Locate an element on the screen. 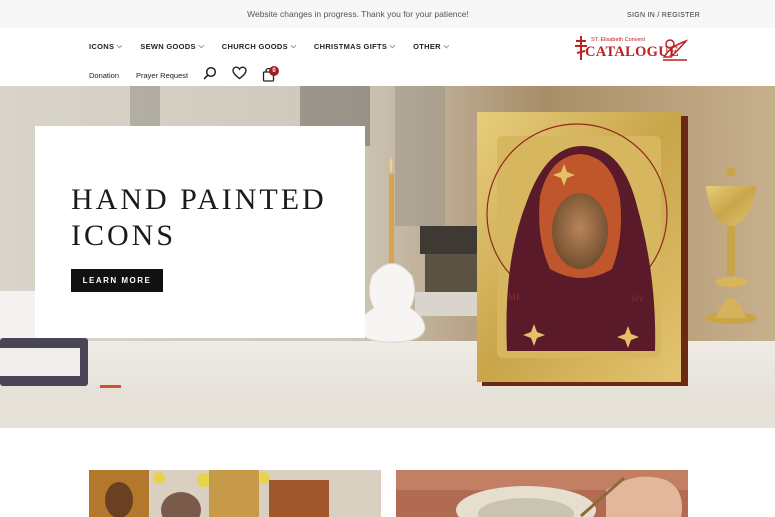 Image resolution: width=775 pixels, height=517 pixels. nav-item-sewn-goods: SEWN GOODS is located at coordinates (172, 46).